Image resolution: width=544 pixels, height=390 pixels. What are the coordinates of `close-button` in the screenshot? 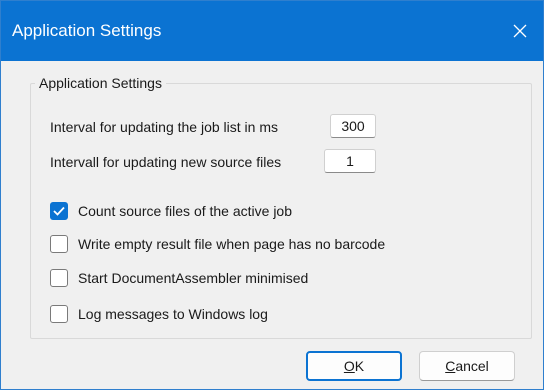 It's located at (520, 31).